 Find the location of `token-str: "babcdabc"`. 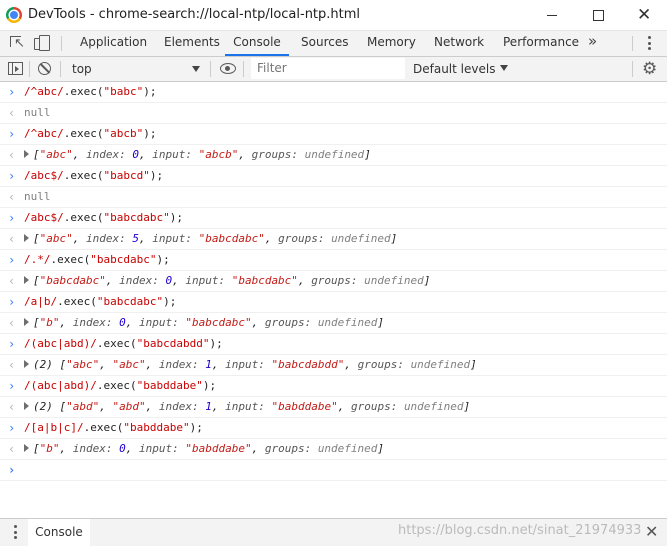

token-str: "babcdabc" is located at coordinates (264, 280).